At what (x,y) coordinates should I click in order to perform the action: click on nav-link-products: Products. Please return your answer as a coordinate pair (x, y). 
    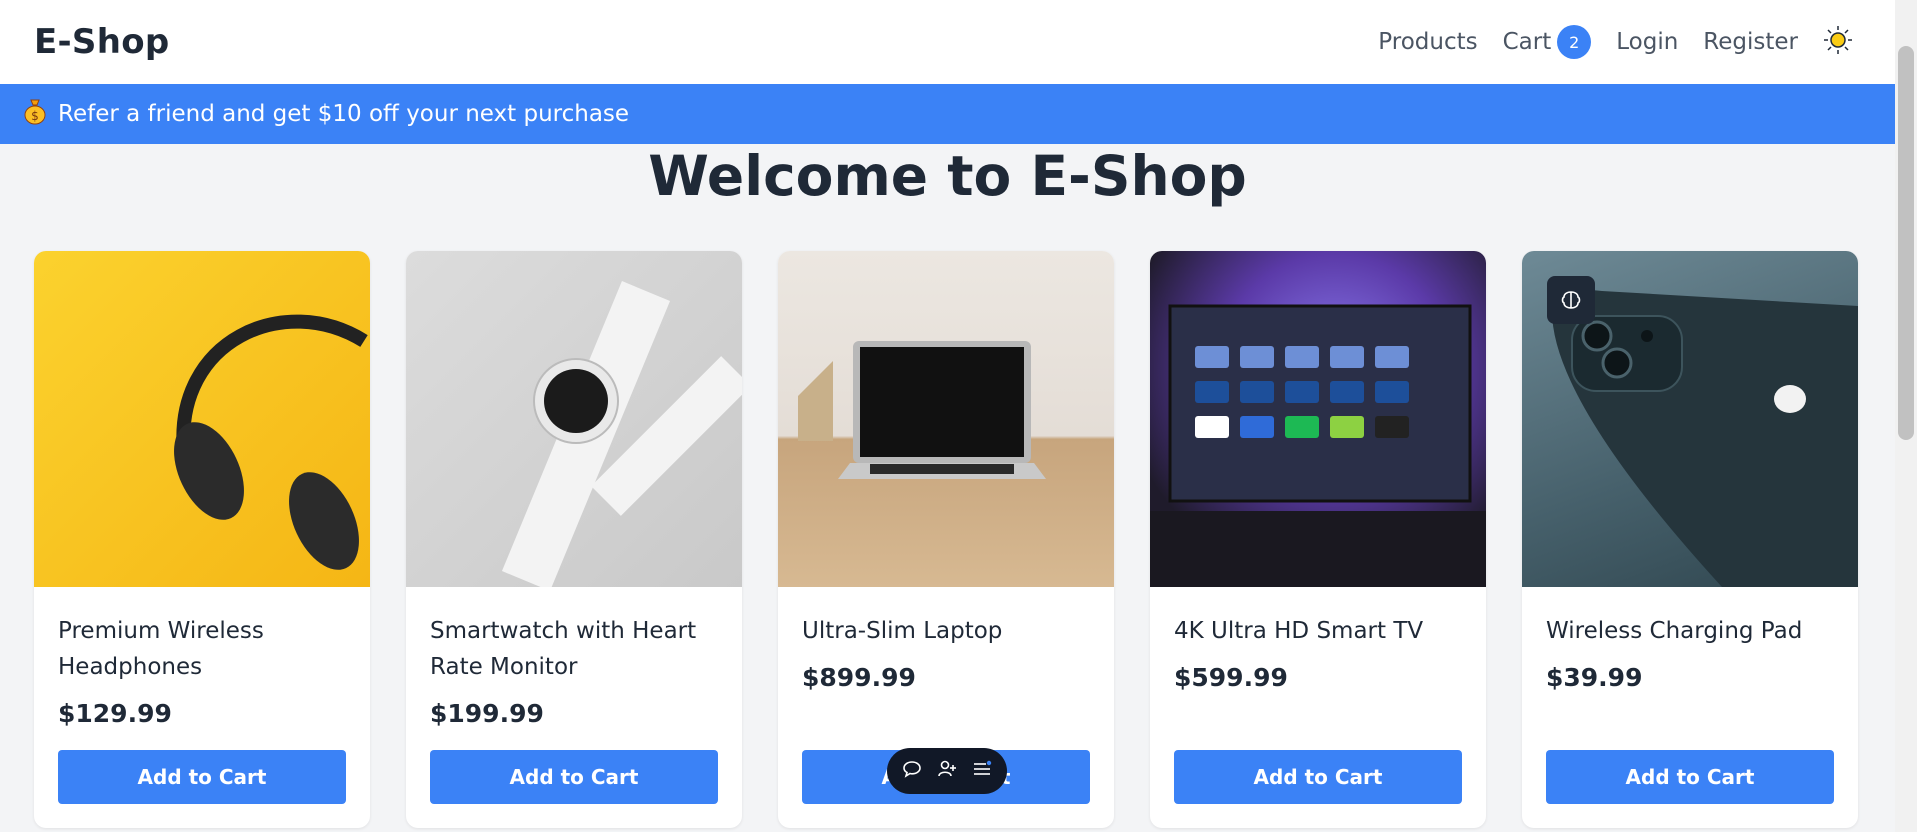
    Looking at the image, I should click on (1427, 42).